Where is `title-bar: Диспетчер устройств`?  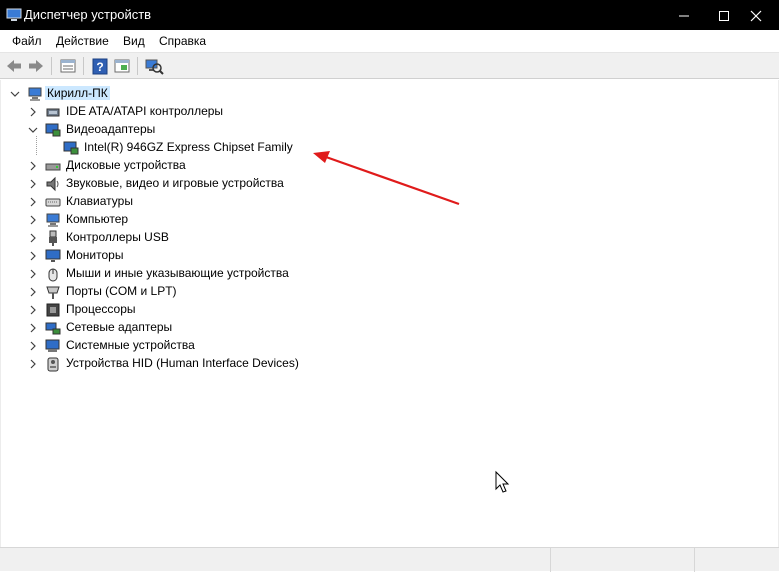
title-bar: Диспетчер устройств is located at coordinates (389, 15).